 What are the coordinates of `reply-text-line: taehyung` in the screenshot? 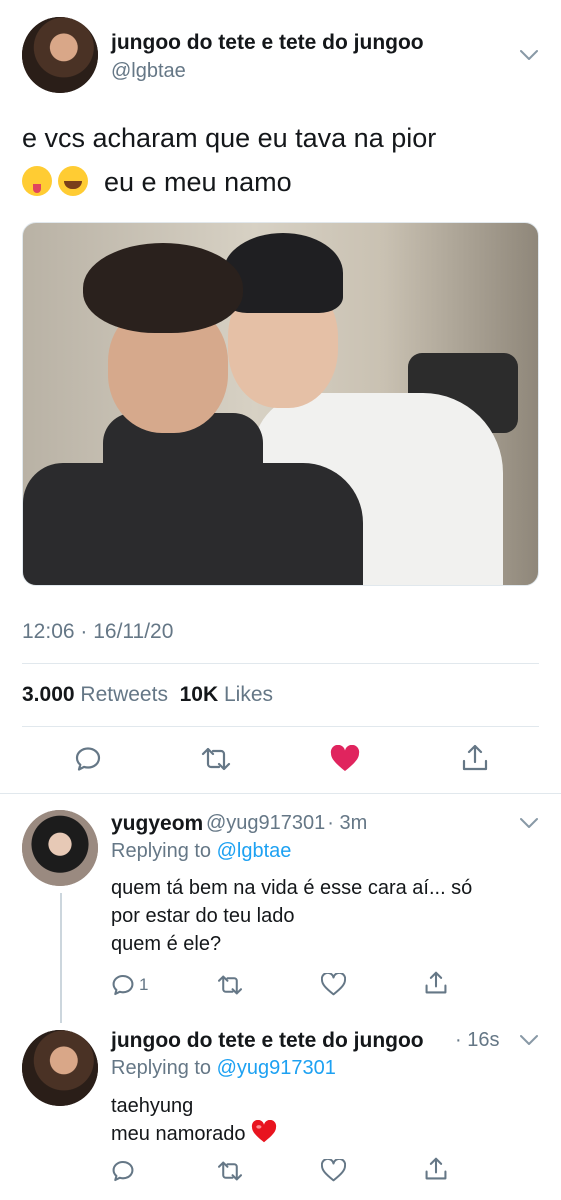 It's located at (152, 1106).